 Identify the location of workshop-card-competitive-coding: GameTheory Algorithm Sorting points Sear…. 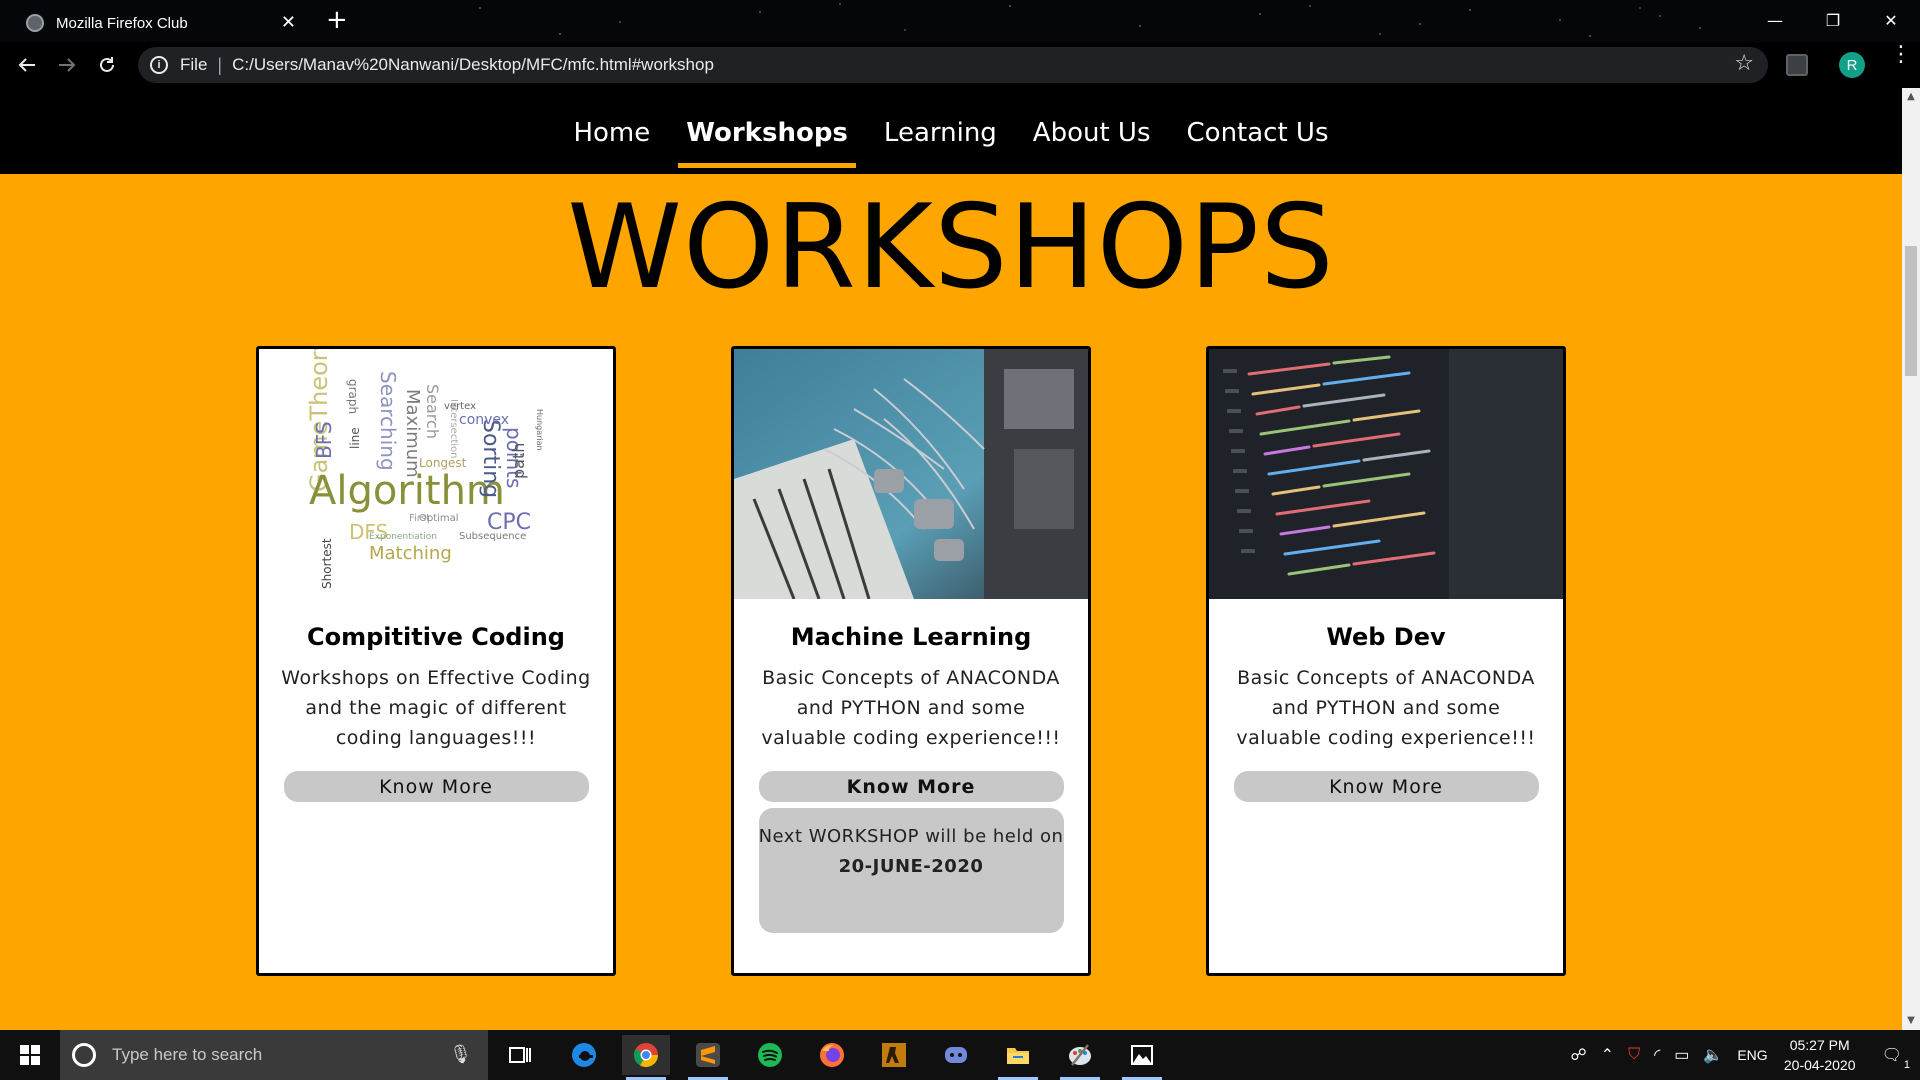
(436, 661).